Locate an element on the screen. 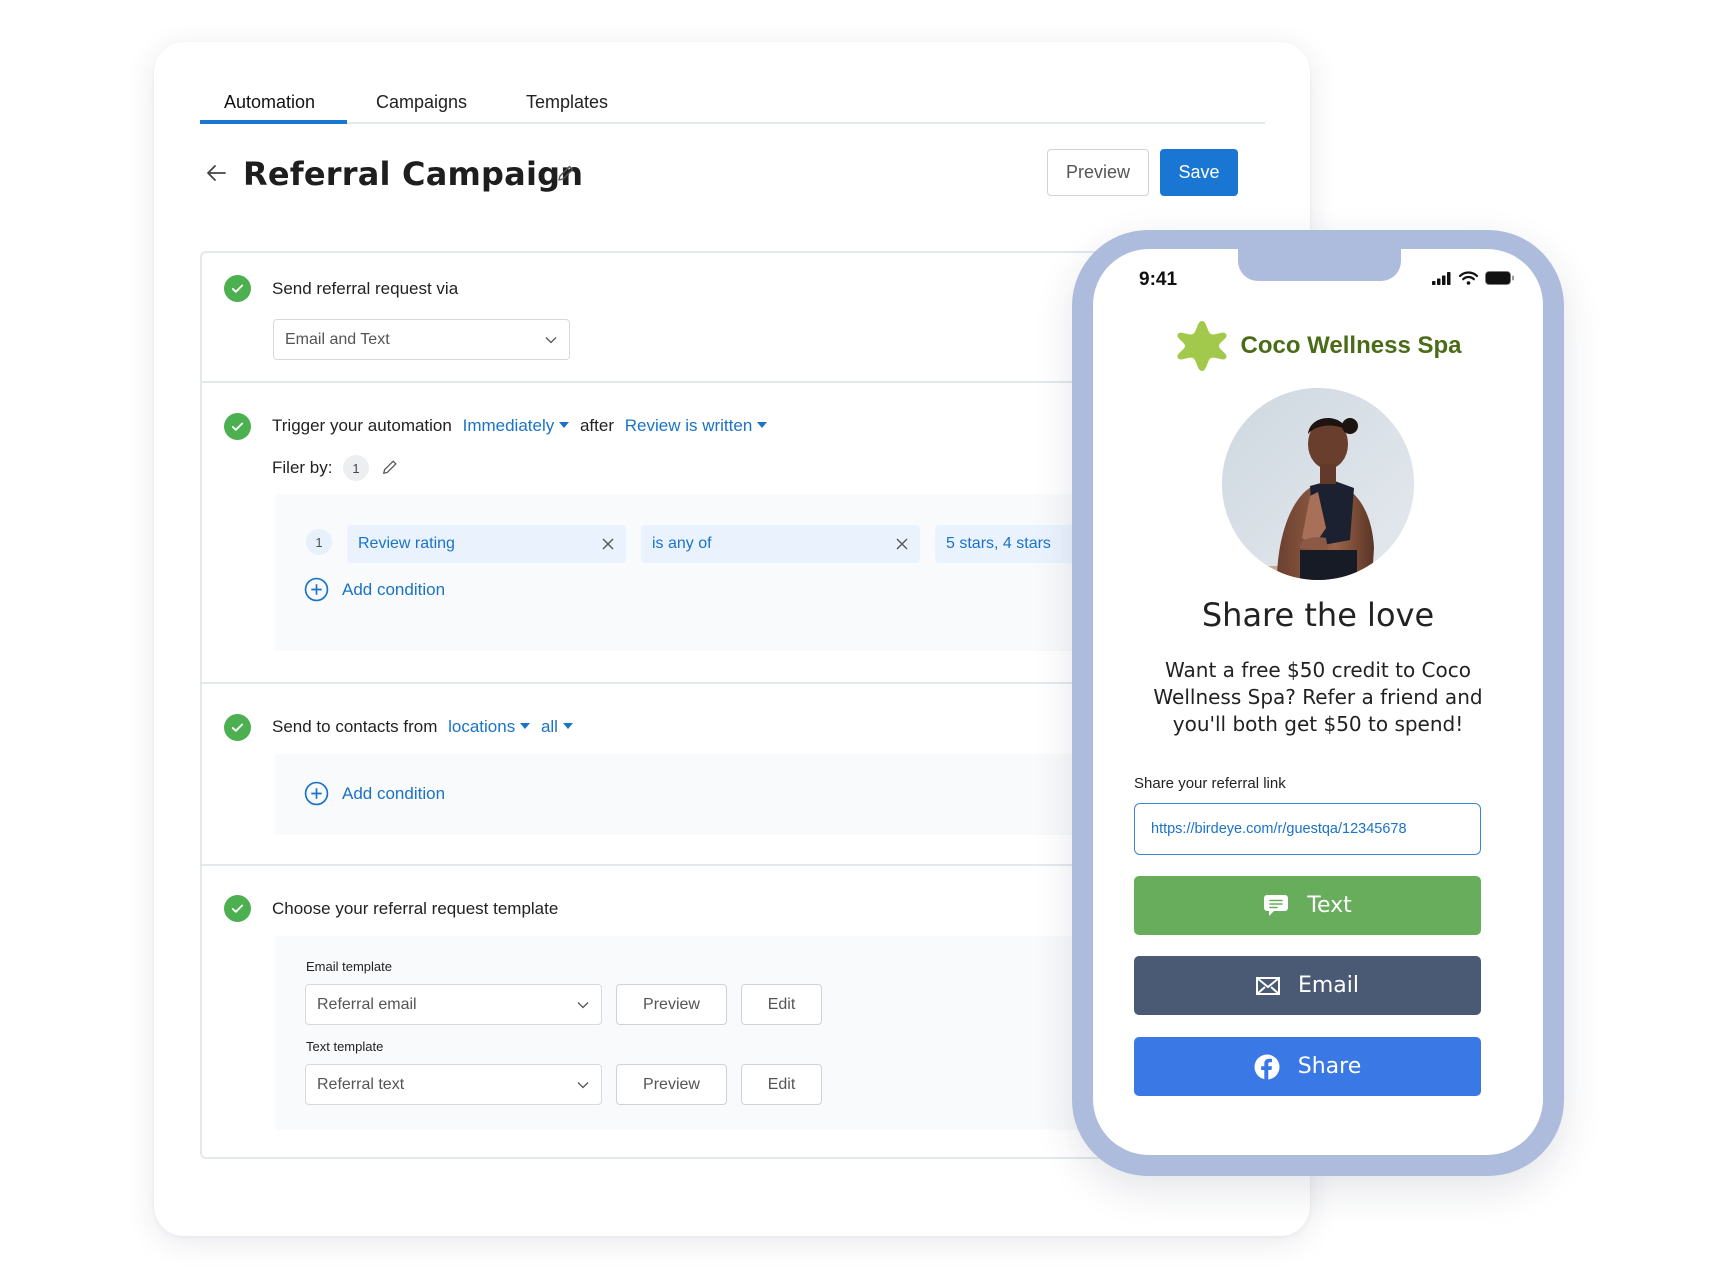 The image size is (1710, 1286). tab-automation: Automation is located at coordinates (269, 102).